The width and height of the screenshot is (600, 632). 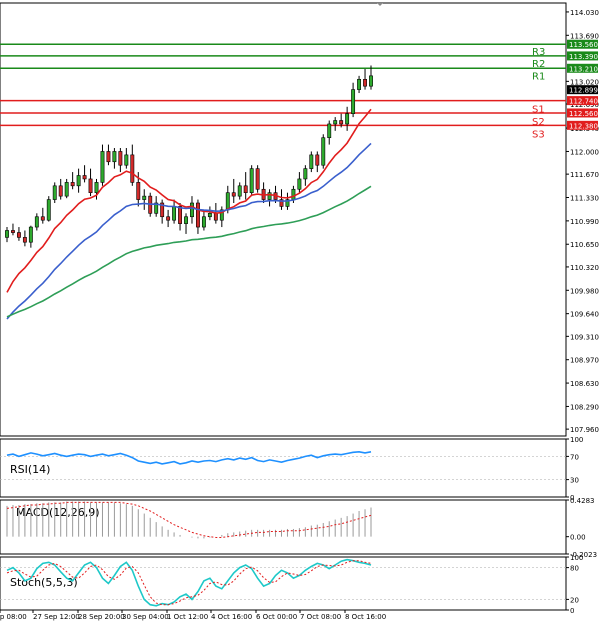 What do you see at coordinates (320, 617) in the screenshot?
I see `time-tick-label: 7 Oct 08:00` at bounding box center [320, 617].